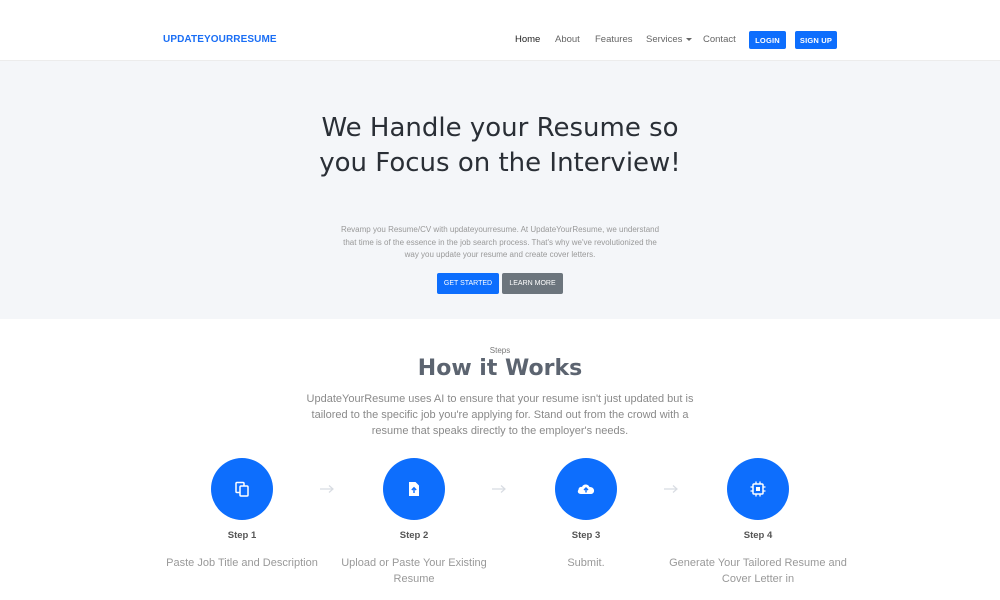 The height and width of the screenshot is (600, 1000). What do you see at coordinates (767, 40) in the screenshot?
I see `login-button: LOGIN` at bounding box center [767, 40].